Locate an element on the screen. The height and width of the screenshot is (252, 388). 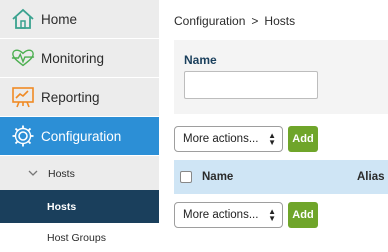
select-all-checkbox is located at coordinates (186, 177).